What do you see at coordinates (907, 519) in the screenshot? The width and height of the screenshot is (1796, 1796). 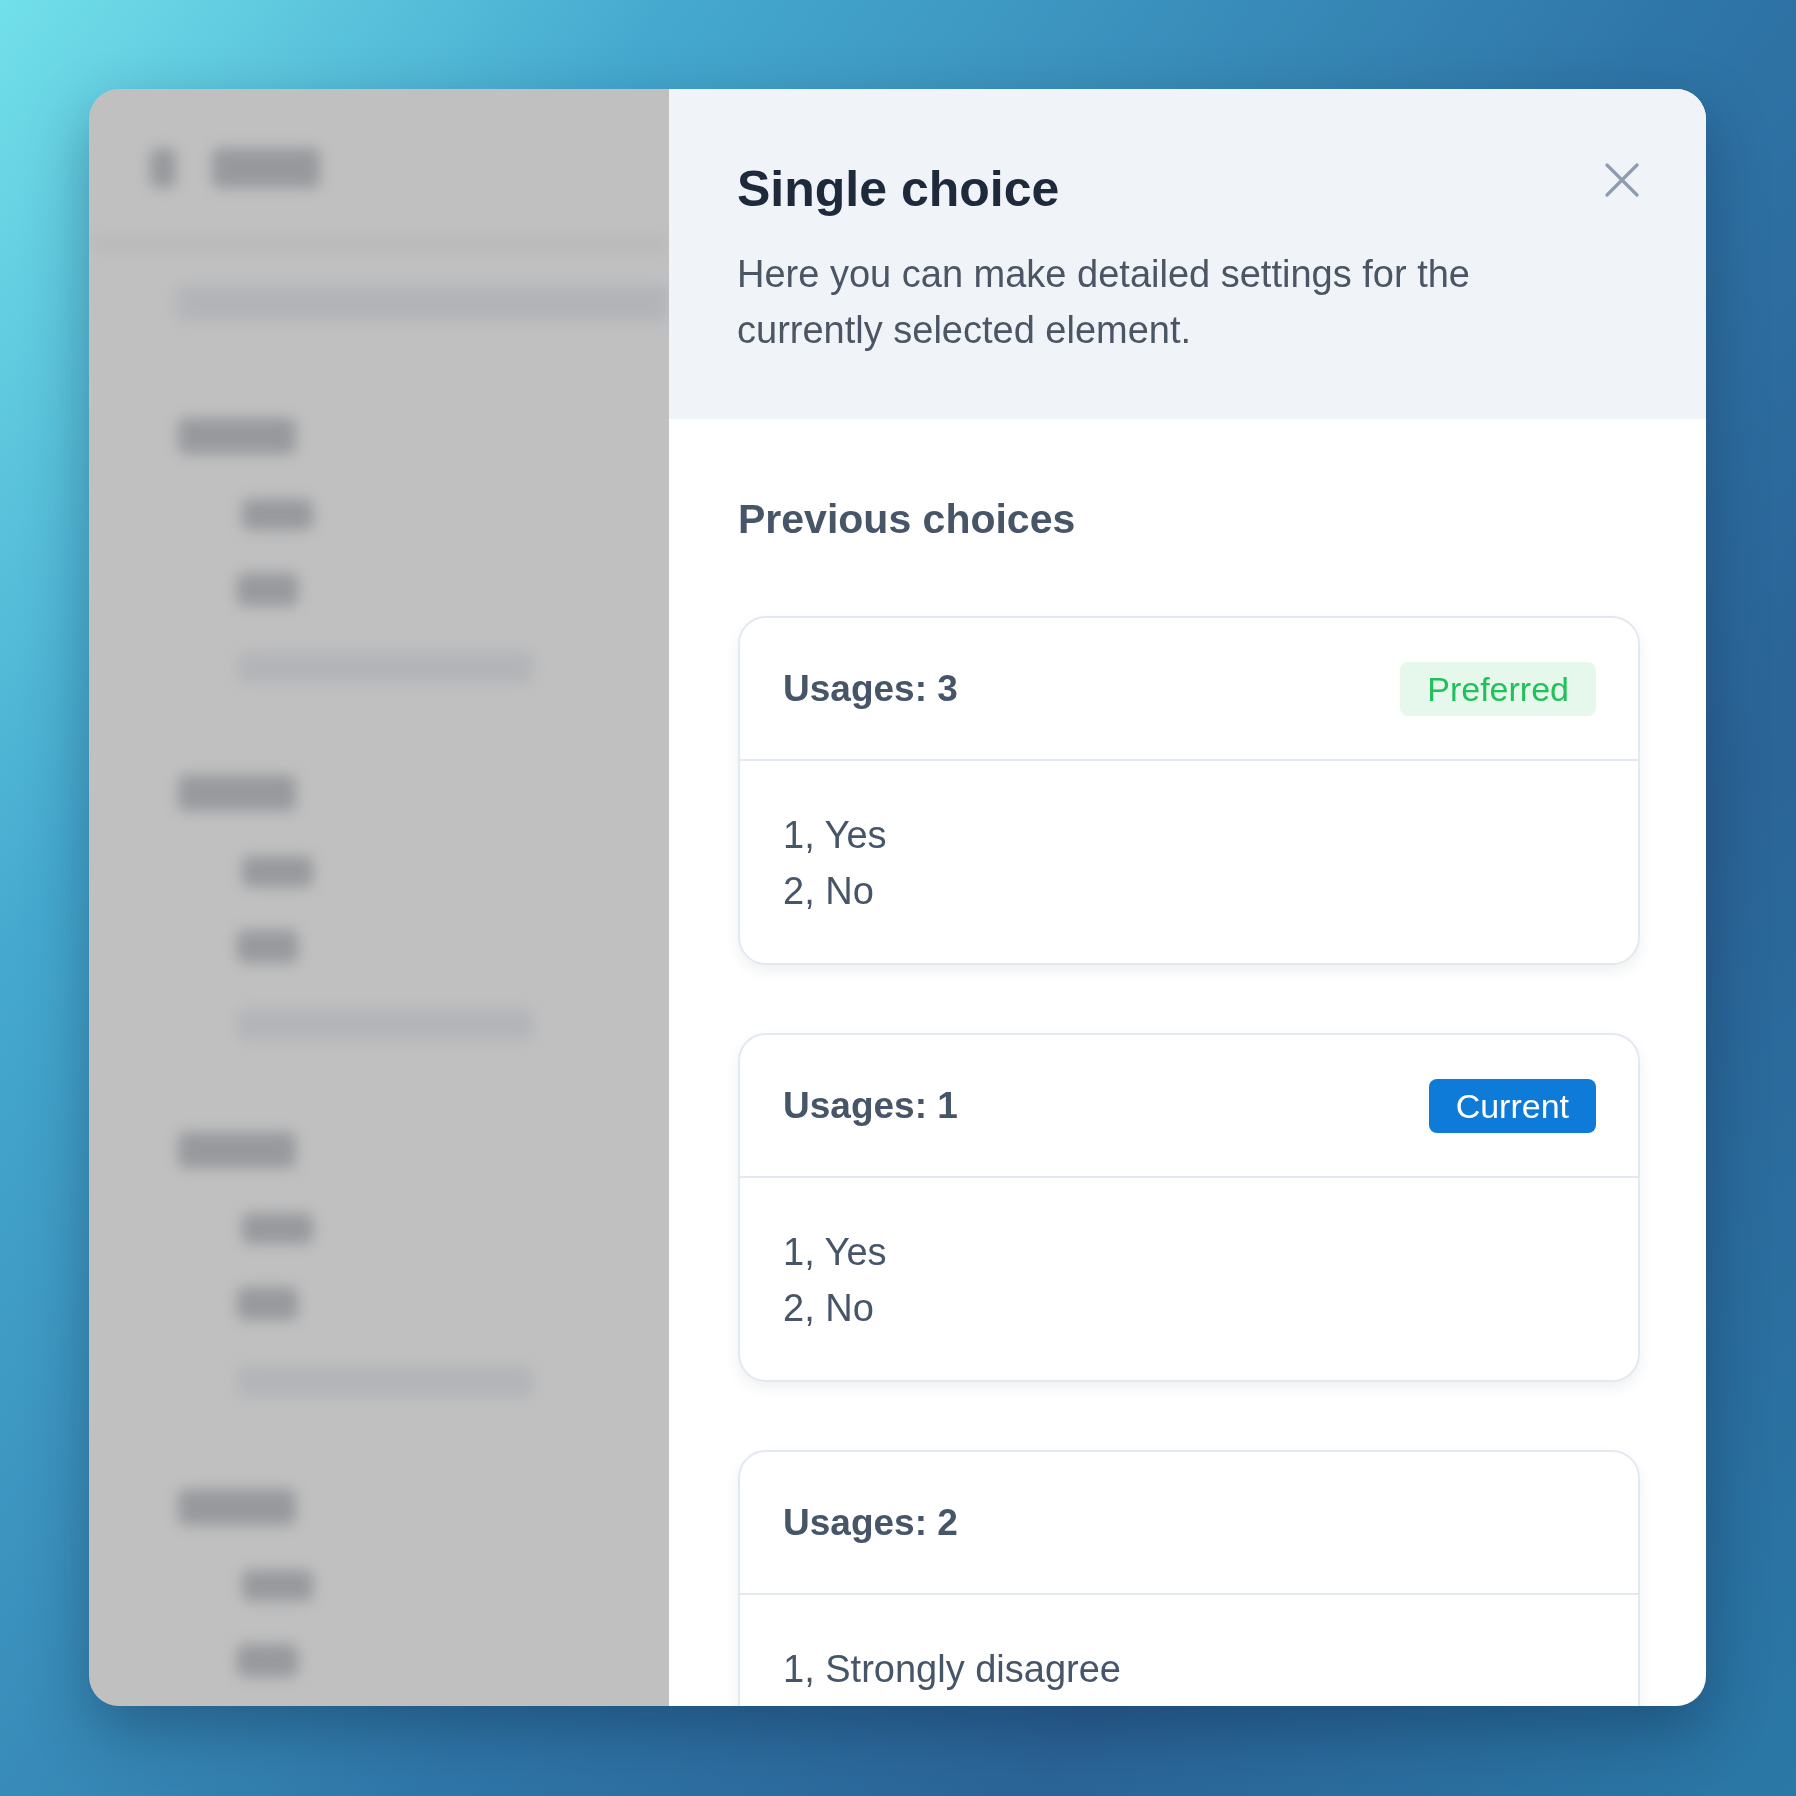 I see `section-heading: Previous choices` at bounding box center [907, 519].